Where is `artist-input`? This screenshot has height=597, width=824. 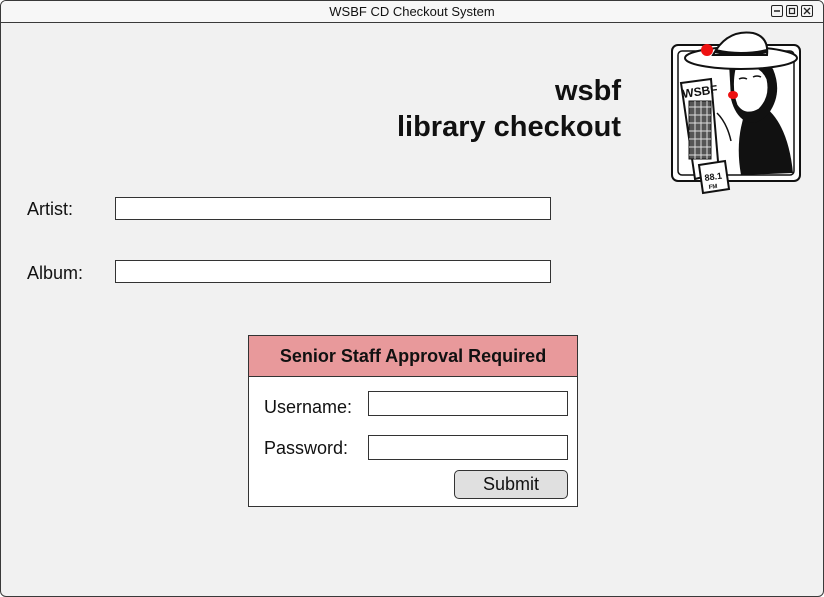
artist-input is located at coordinates (333, 208).